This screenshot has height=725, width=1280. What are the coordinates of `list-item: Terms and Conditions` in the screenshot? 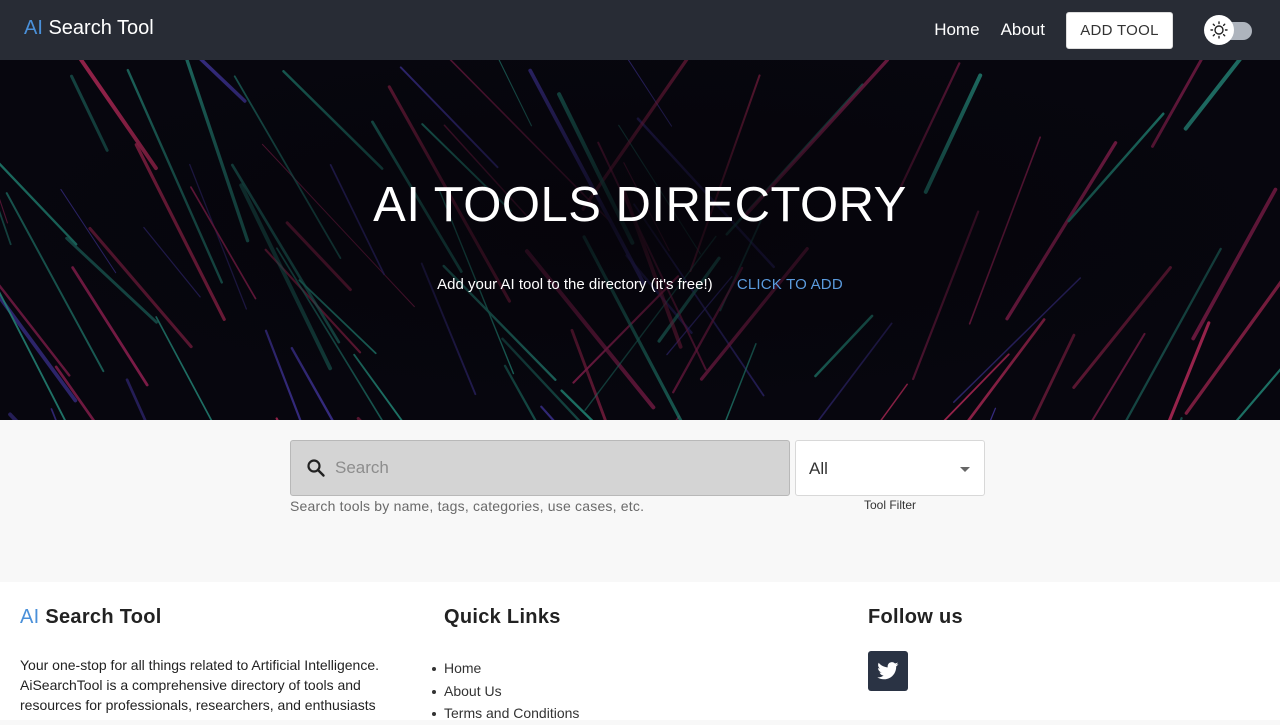 It's located at (505, 713).